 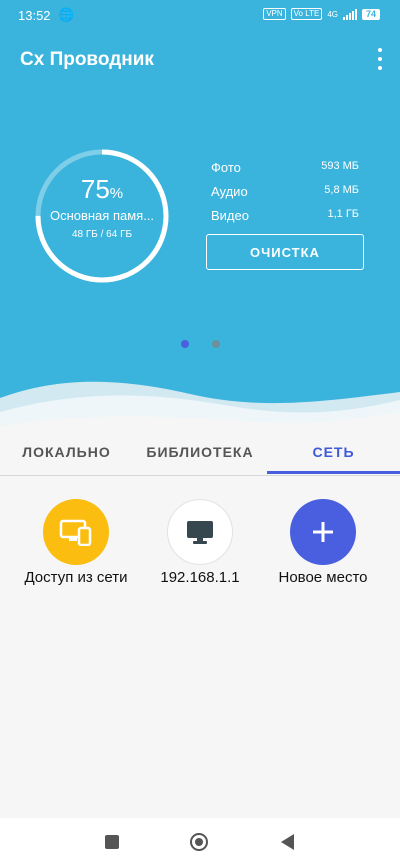 What do you see at coordinates (66, 14) in the screenshot?
I see `globe-icon: 🌐` at bounding box center [66, 14].